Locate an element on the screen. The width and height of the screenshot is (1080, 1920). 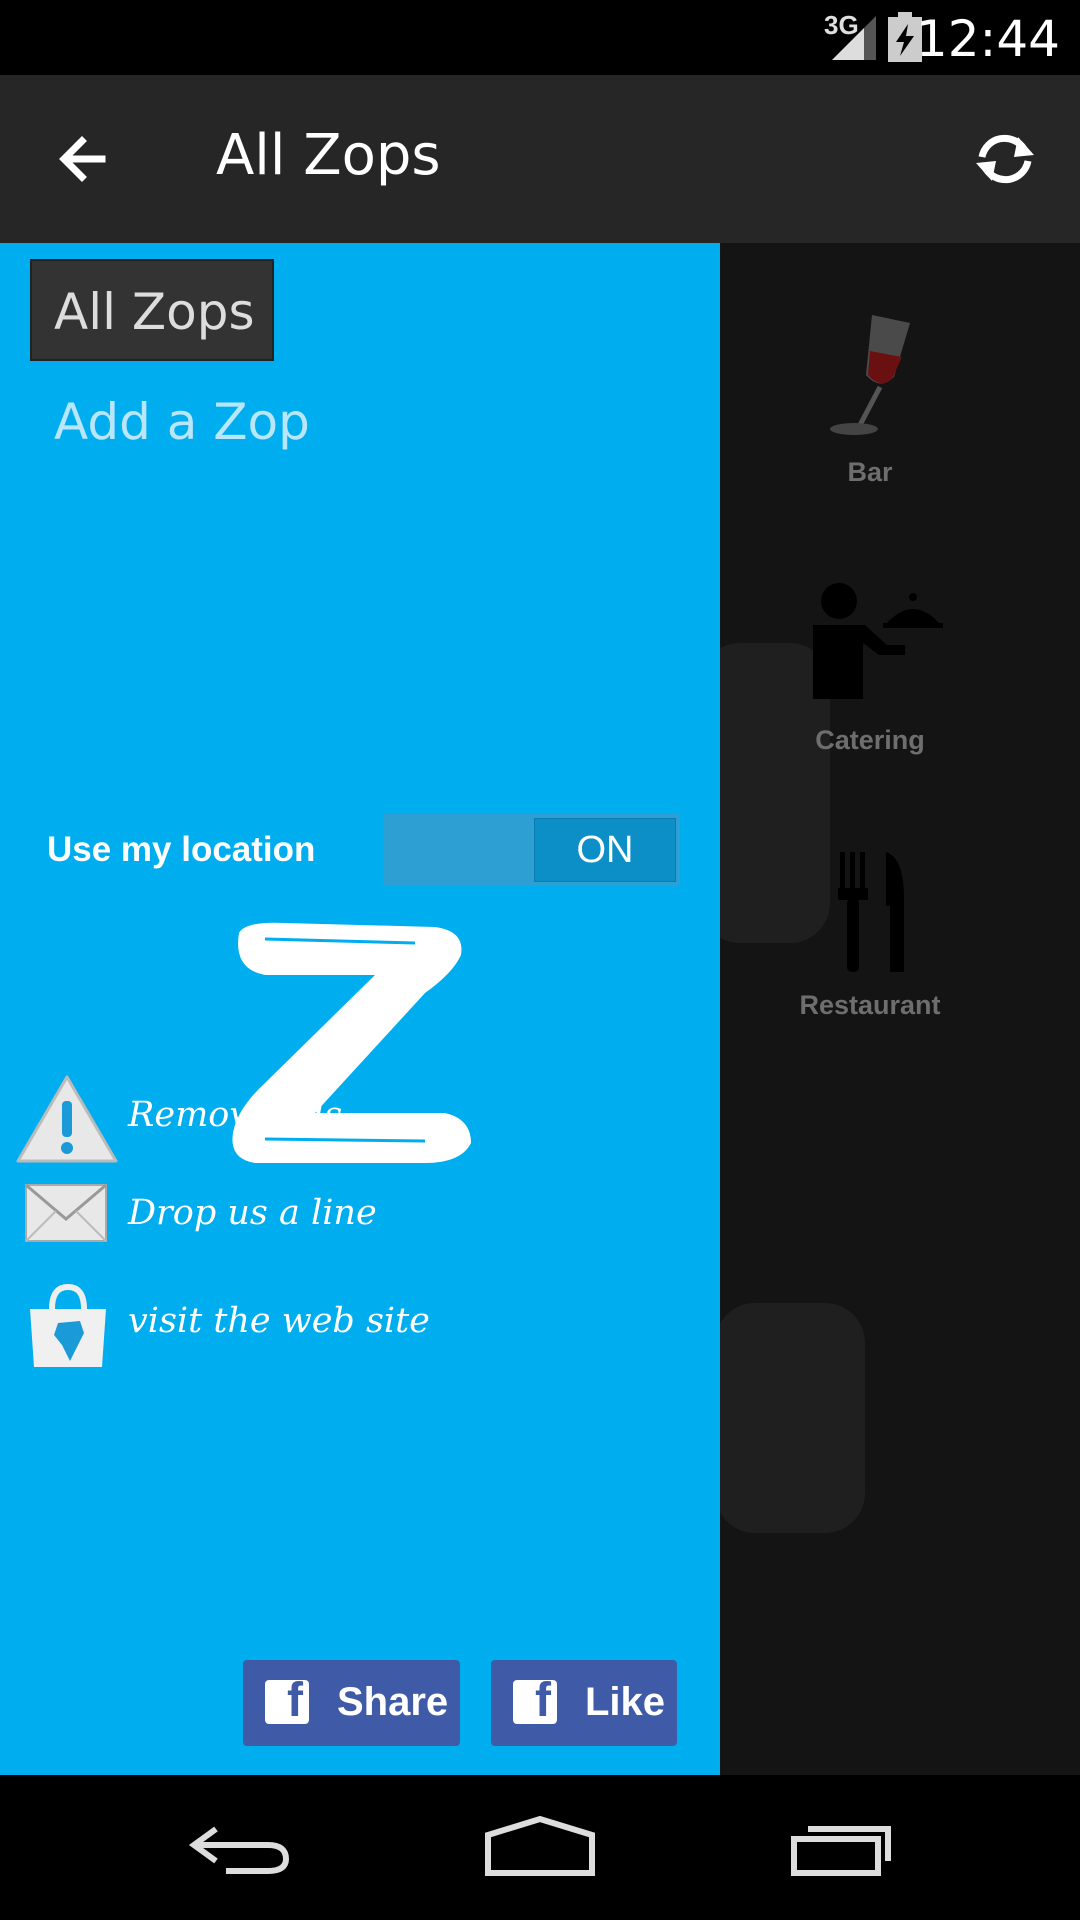
facebook-share-button: f Share is located at coordinates (351, 1703).